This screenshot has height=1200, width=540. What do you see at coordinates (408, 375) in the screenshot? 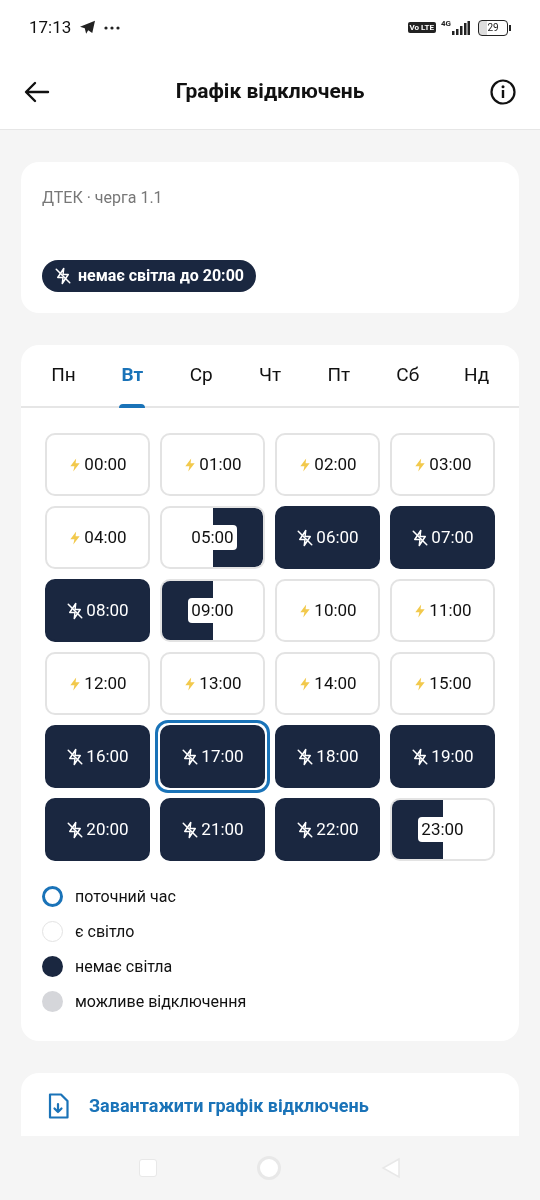
I see `day-tab: Сб` at bounding box center [408, 375].